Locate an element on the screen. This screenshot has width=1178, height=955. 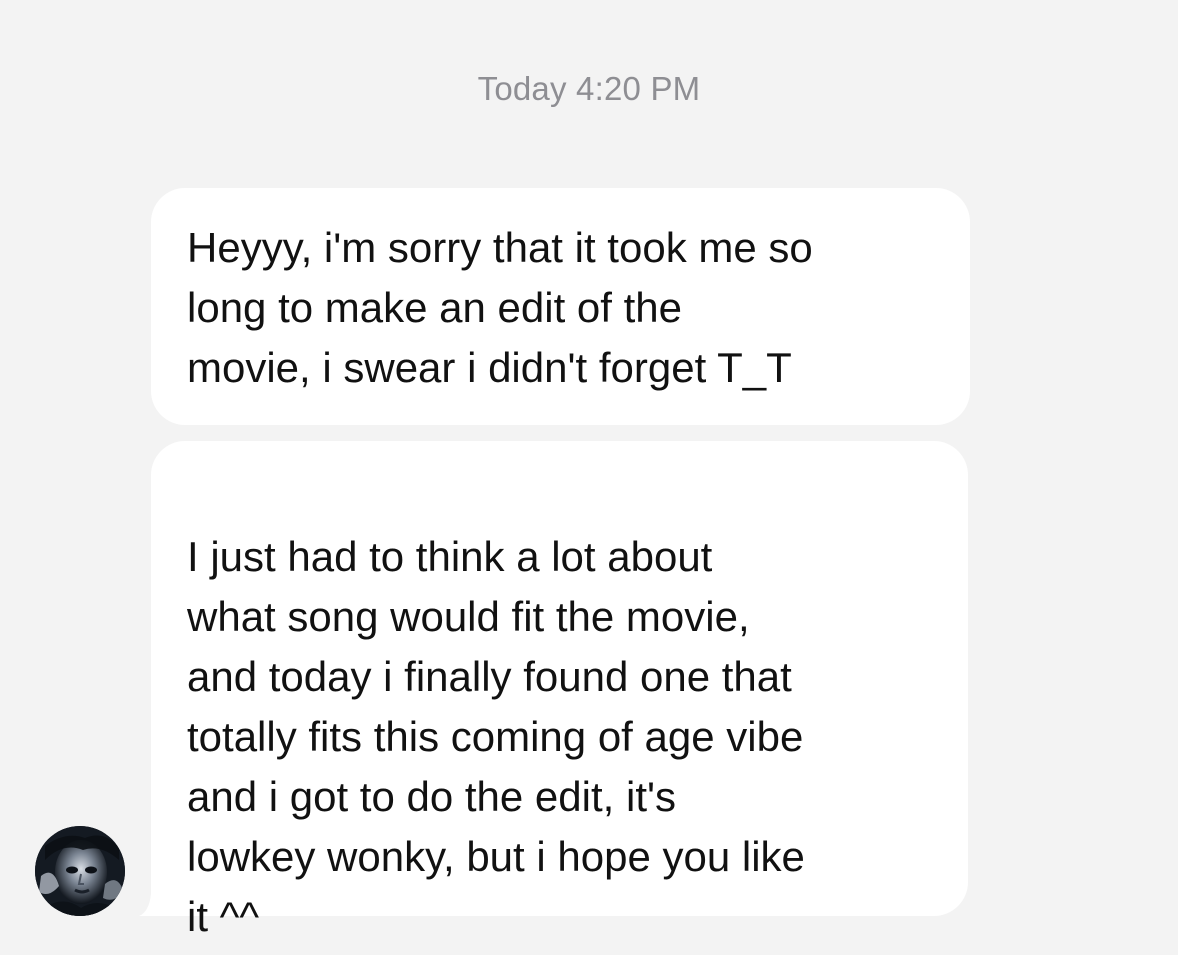
message-timestamp: Today 4:20 PM is located at coordinates (589, 88).